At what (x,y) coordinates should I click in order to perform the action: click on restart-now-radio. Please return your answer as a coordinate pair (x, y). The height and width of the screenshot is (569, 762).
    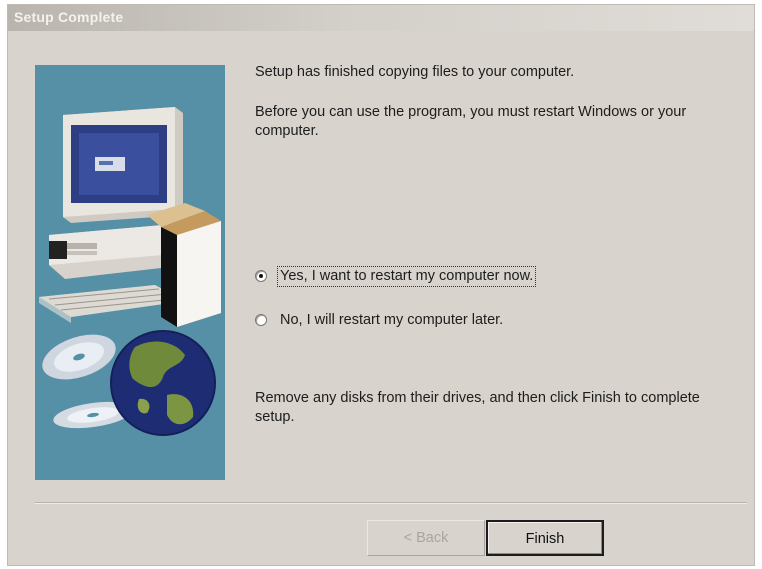
    Looking at the image, I should click on (261, 276).